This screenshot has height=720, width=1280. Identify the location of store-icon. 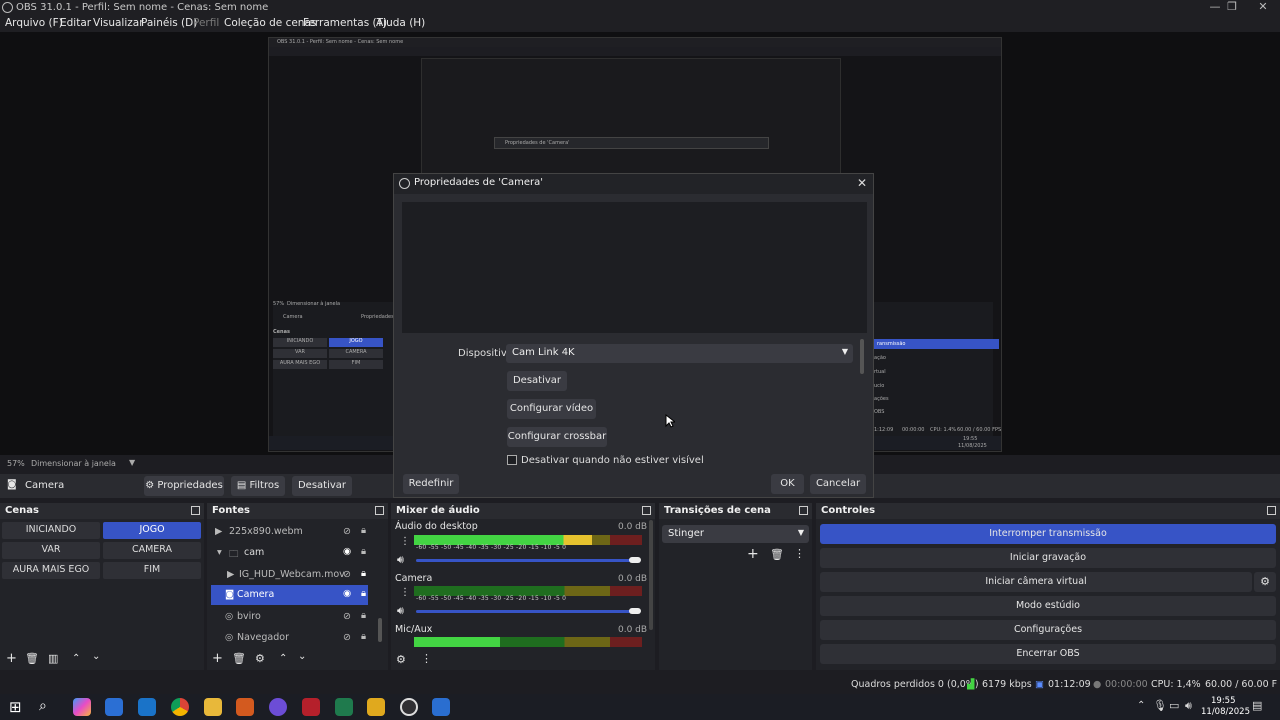
(114, 707).